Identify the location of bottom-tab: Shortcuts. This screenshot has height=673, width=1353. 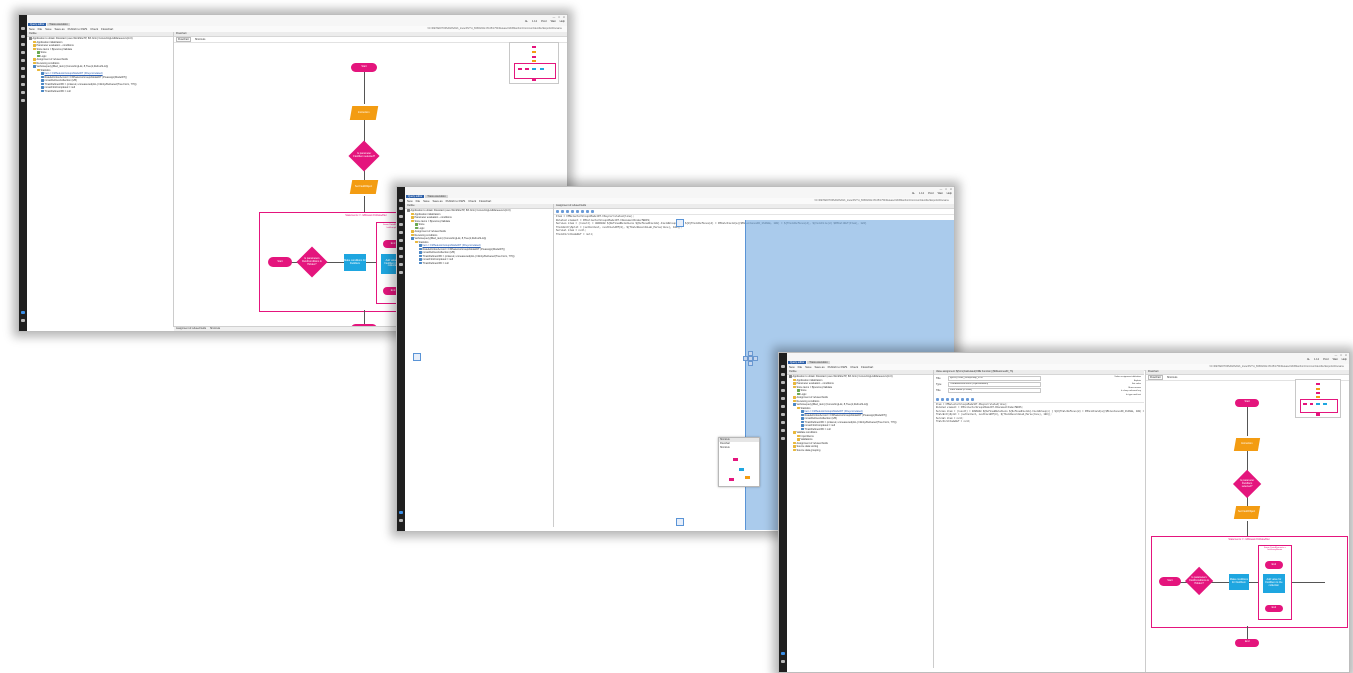
(215, 328).